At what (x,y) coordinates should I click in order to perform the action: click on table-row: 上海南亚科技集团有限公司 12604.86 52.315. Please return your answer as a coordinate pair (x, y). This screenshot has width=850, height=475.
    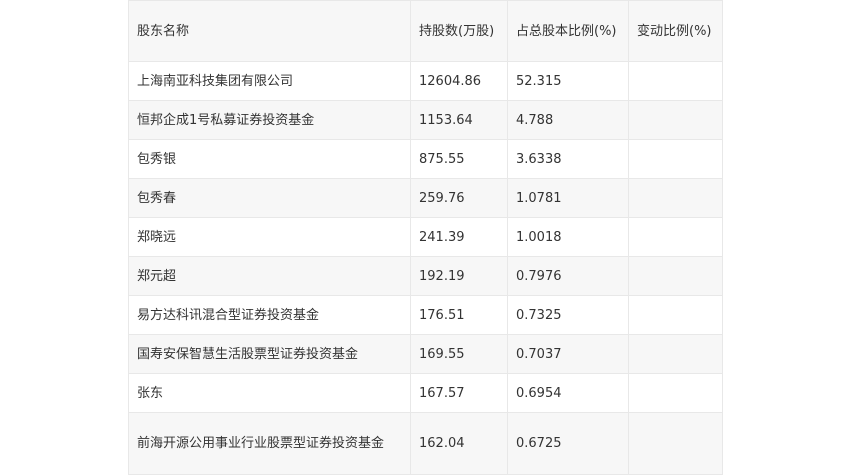
    Looking at the image, I should click on (425, 81).